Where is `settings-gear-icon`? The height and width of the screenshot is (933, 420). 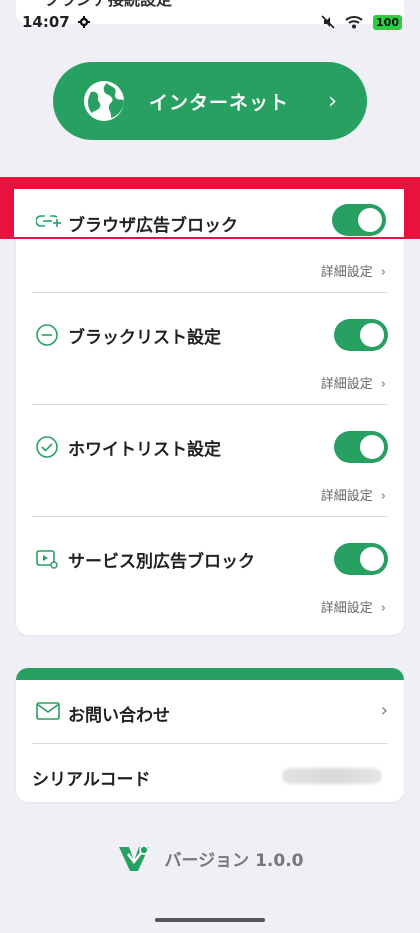 settings-gear-icon is located at coordinates (83, 22).